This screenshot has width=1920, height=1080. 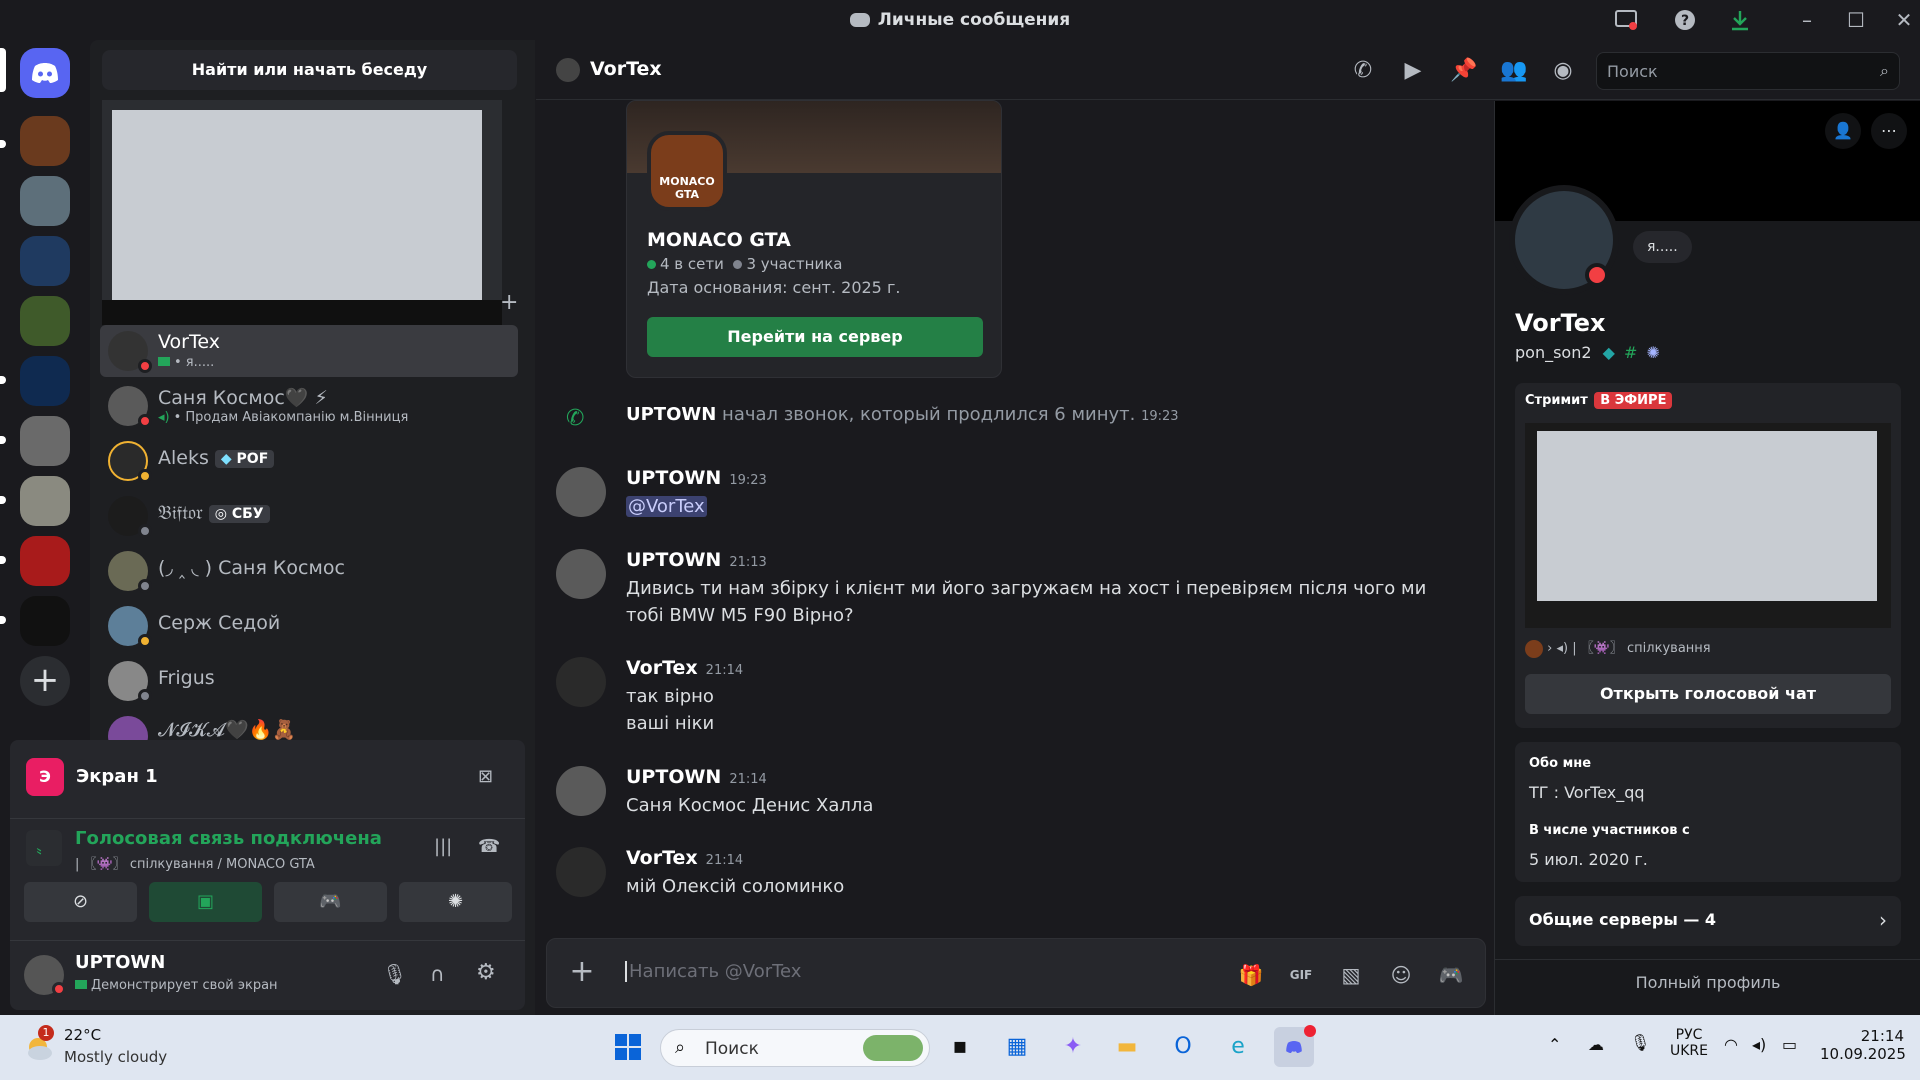 I want to click on server-black-shop, so click(x=45, y=381).